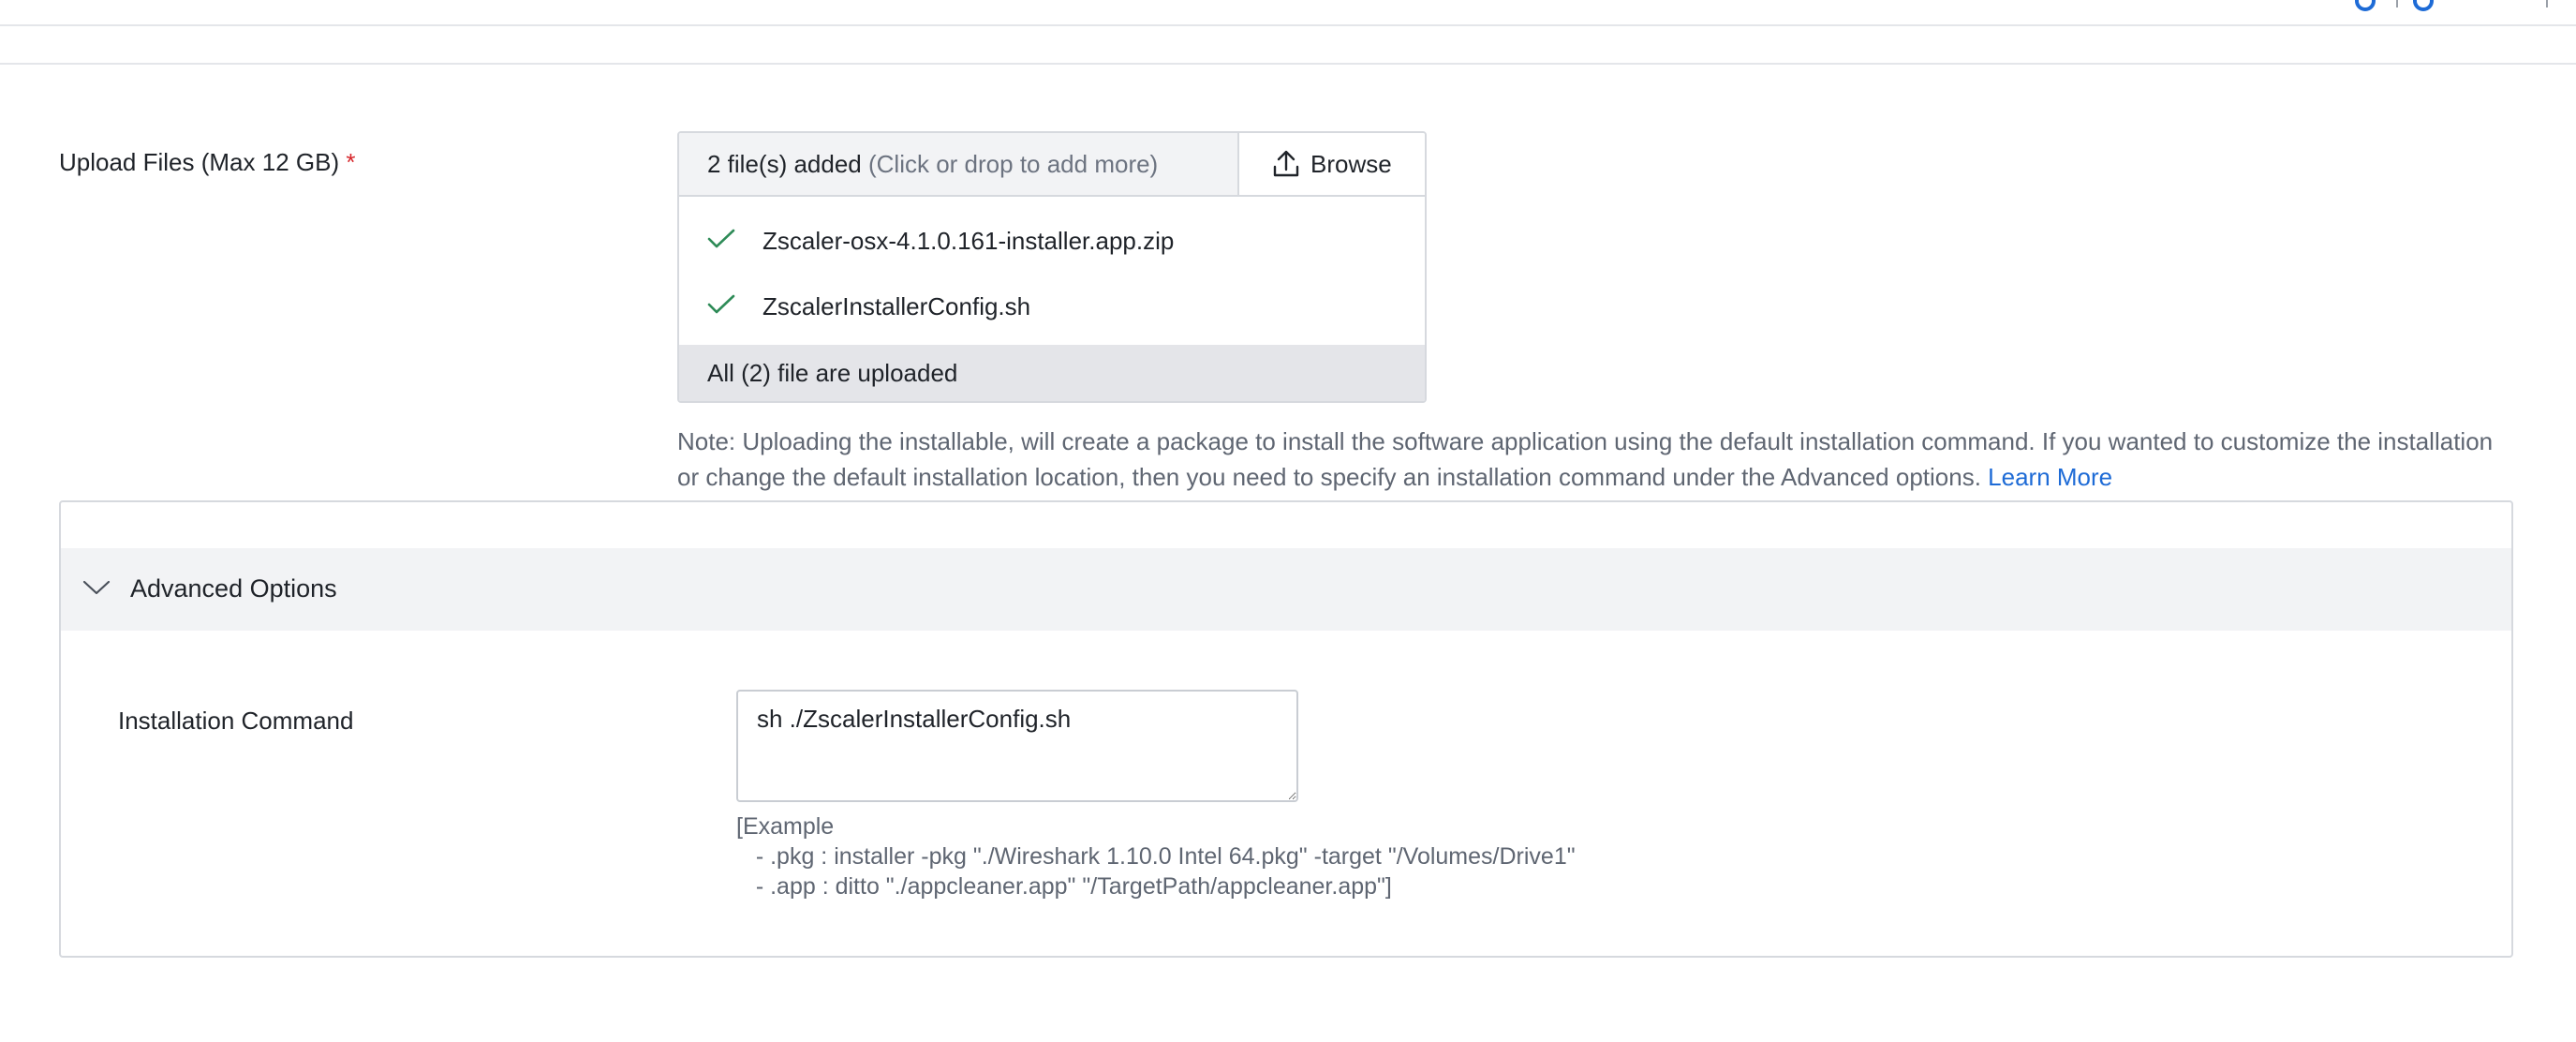  I want to click on section-divider, so click(1288, 64).